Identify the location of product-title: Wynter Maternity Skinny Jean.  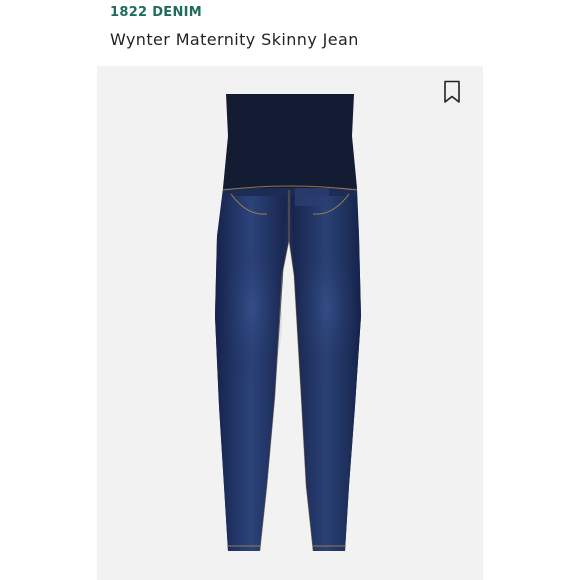
(234, 39).